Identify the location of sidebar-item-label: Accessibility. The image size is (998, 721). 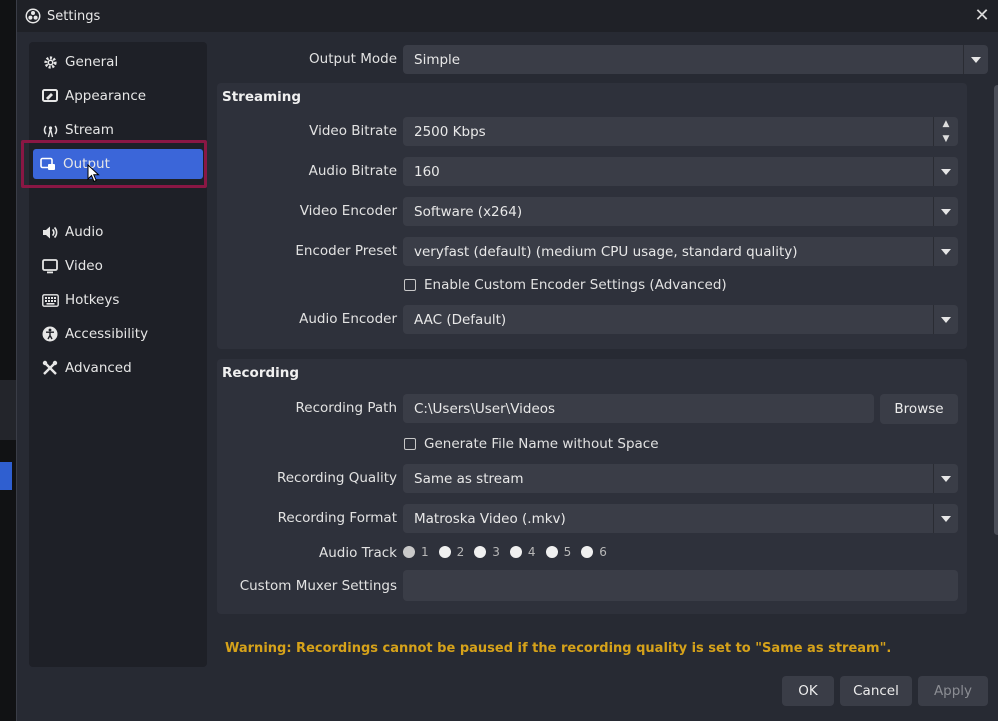
(107, 334).